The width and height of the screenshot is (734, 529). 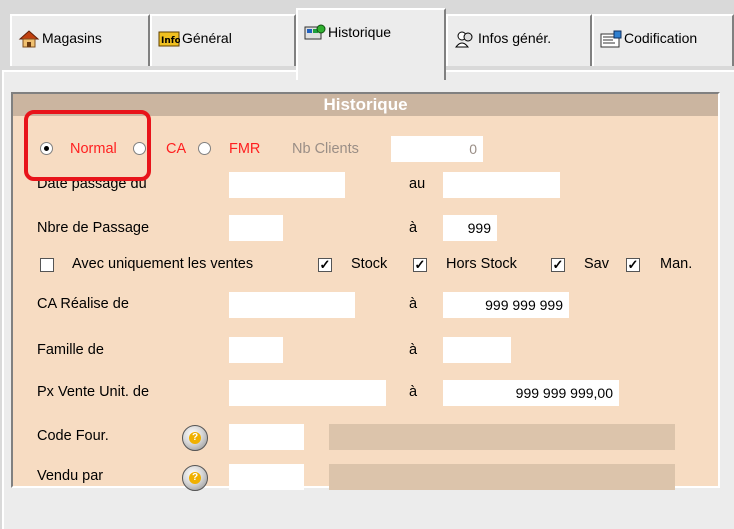 I want to click on avec-ventes-label: Avec uniquement les ventes, so click(x=163, y=264).